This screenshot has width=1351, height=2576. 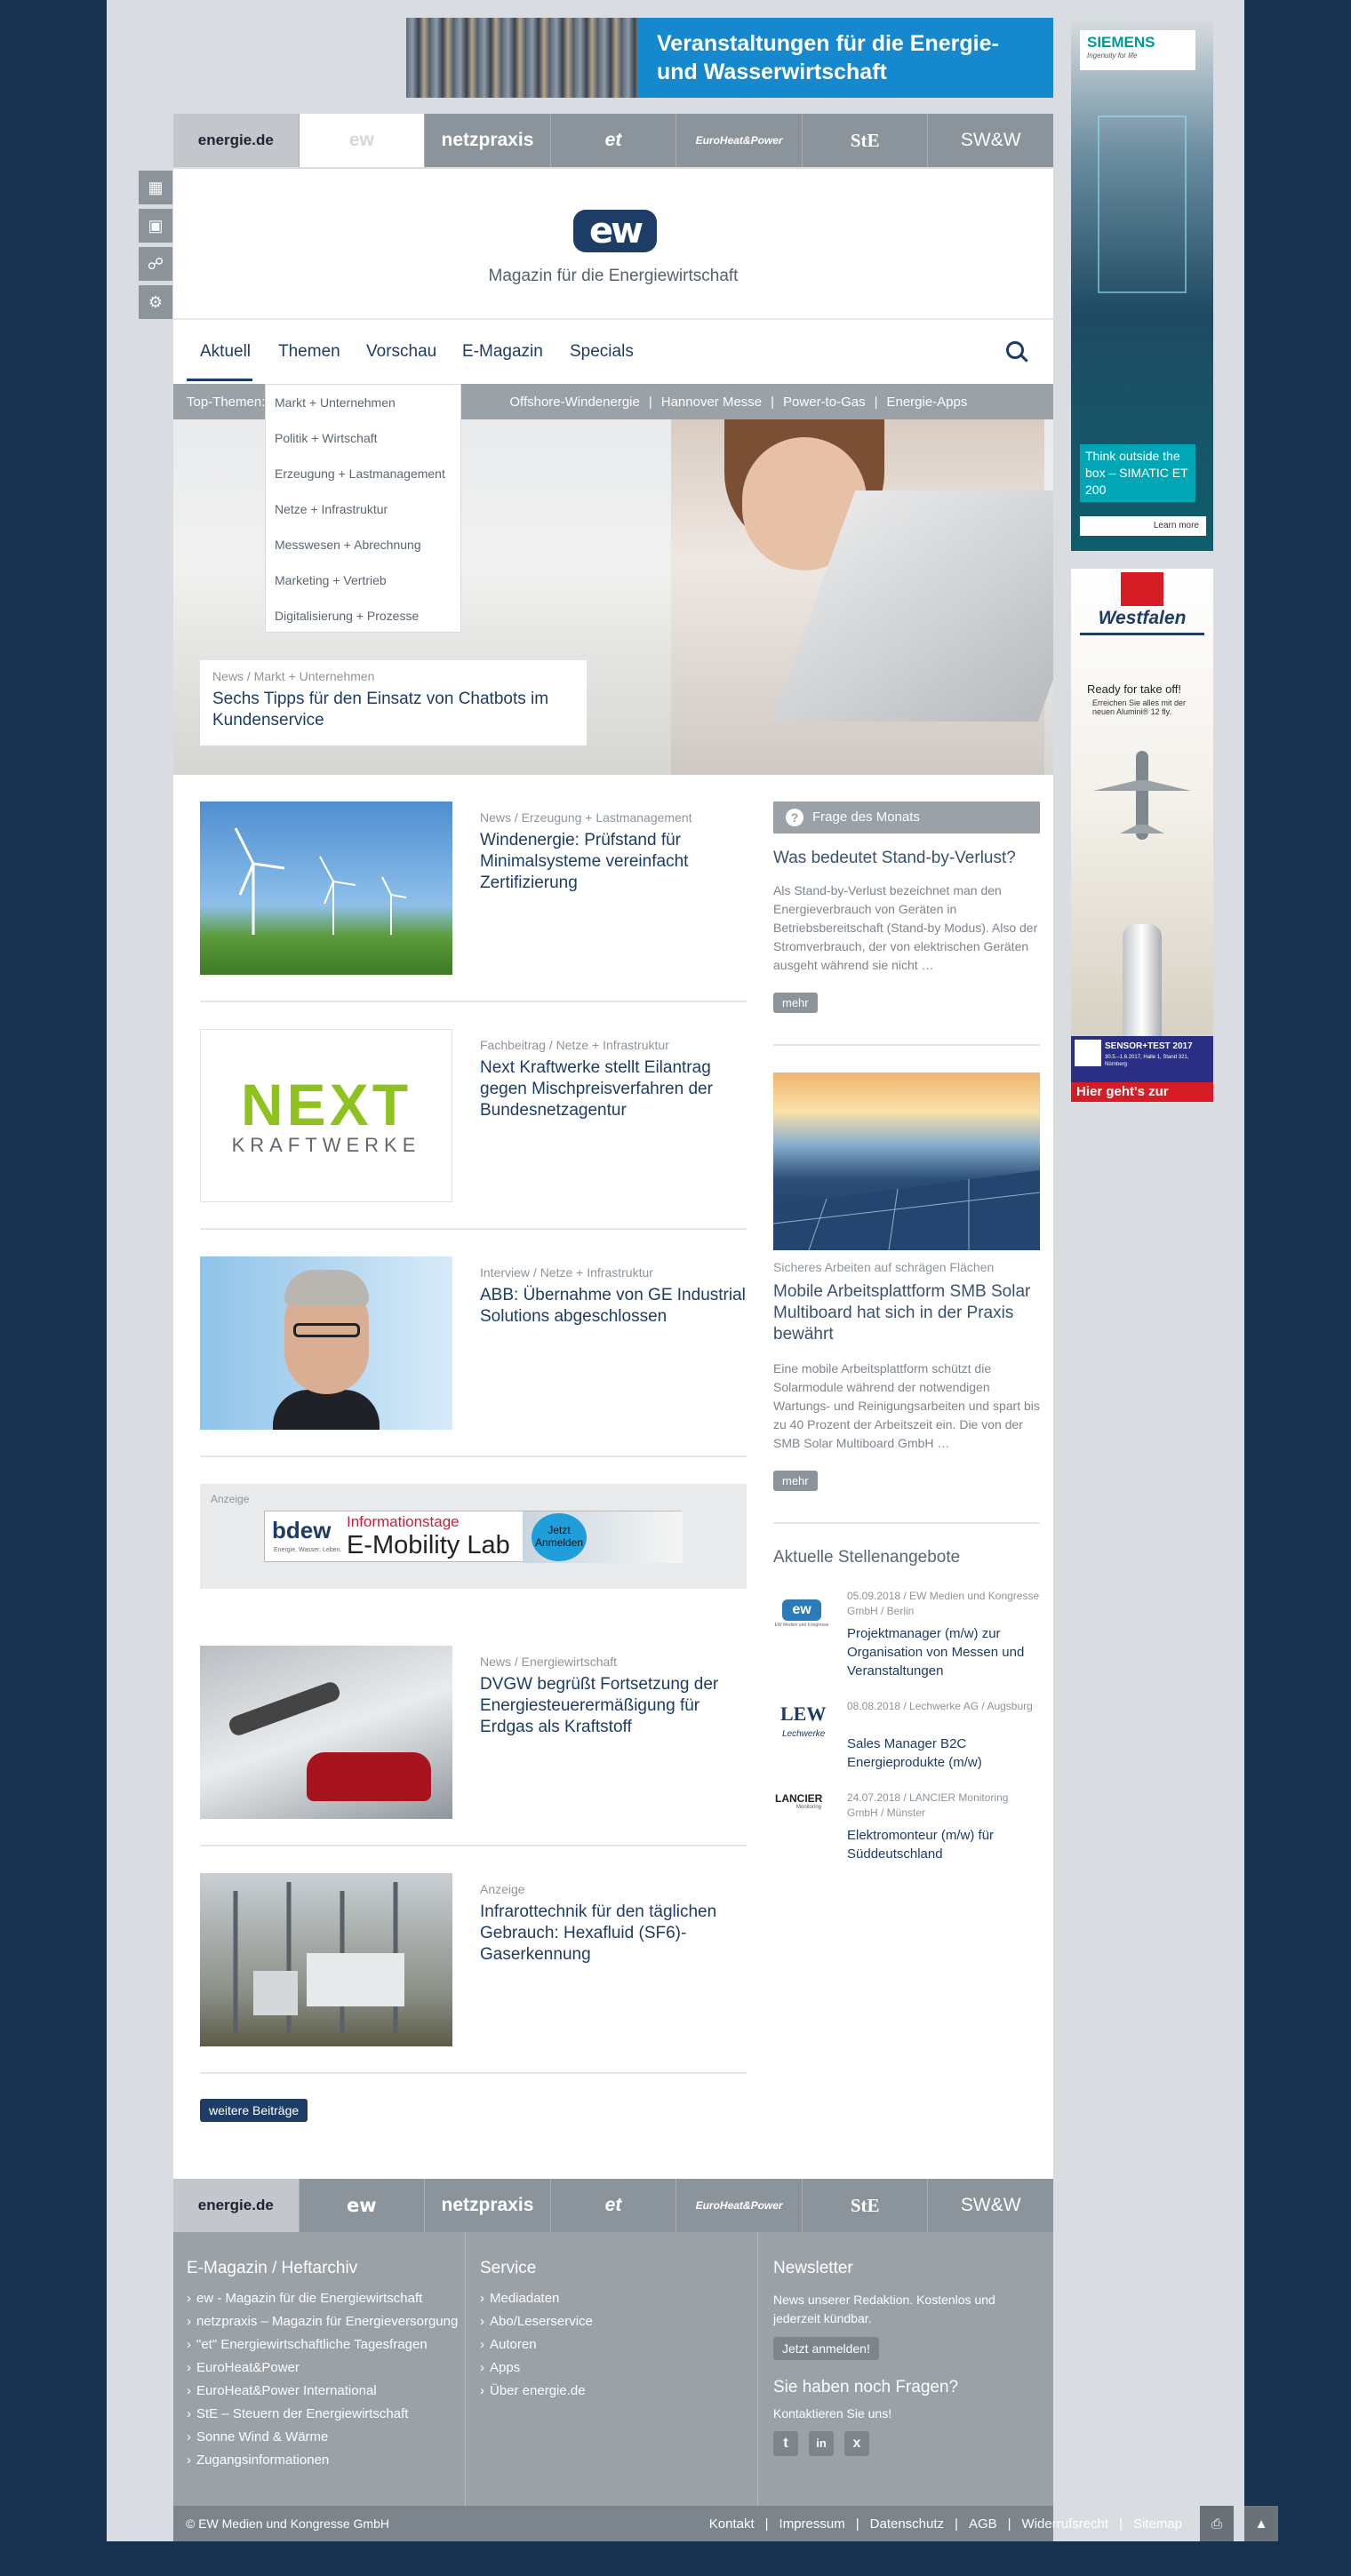 I want to click on next-kraftwerke-logo: NEXT KRAFTWERKE, so click(x=326, y=1115).